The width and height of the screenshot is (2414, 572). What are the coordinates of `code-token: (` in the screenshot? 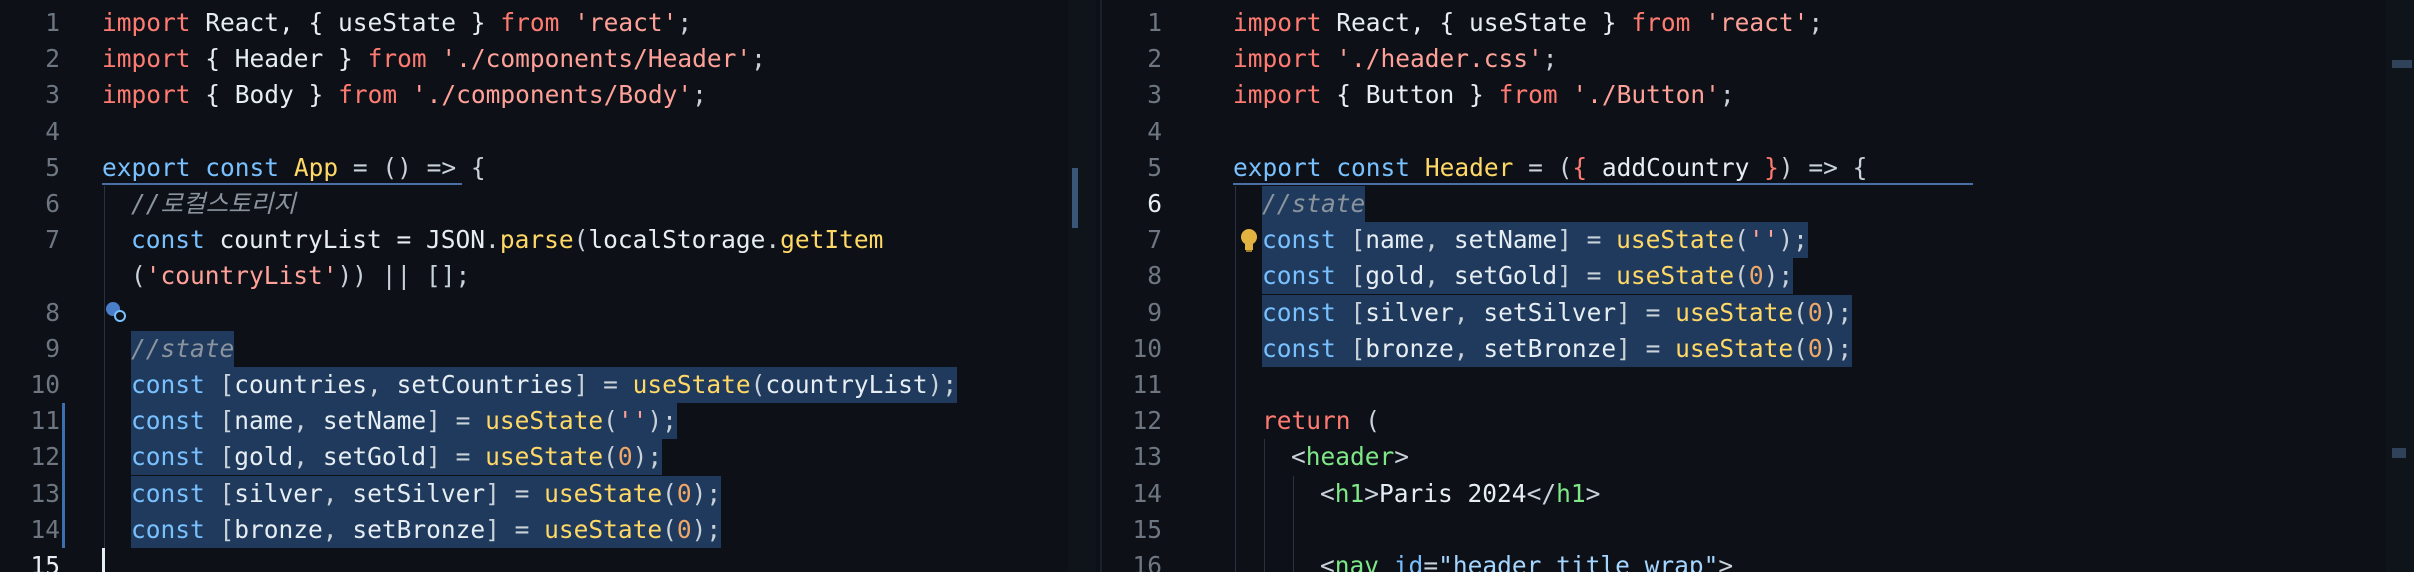 It's located at (758, 384).